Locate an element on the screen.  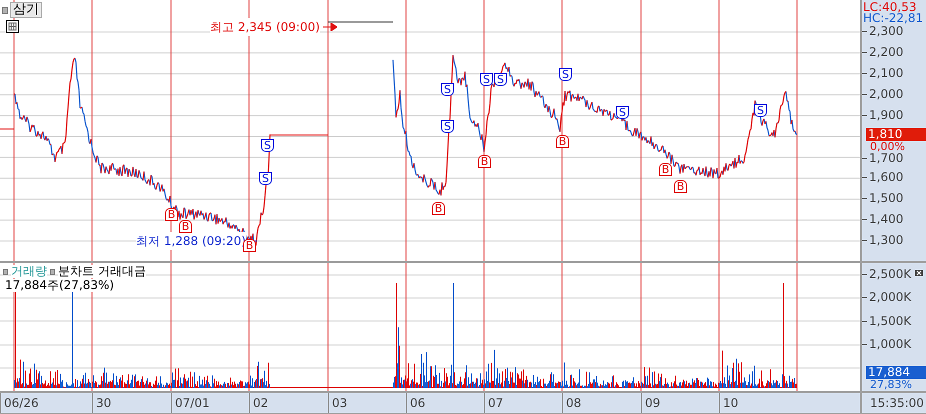
price-axis-label: 1,700 is located at coordinates (886, 159).